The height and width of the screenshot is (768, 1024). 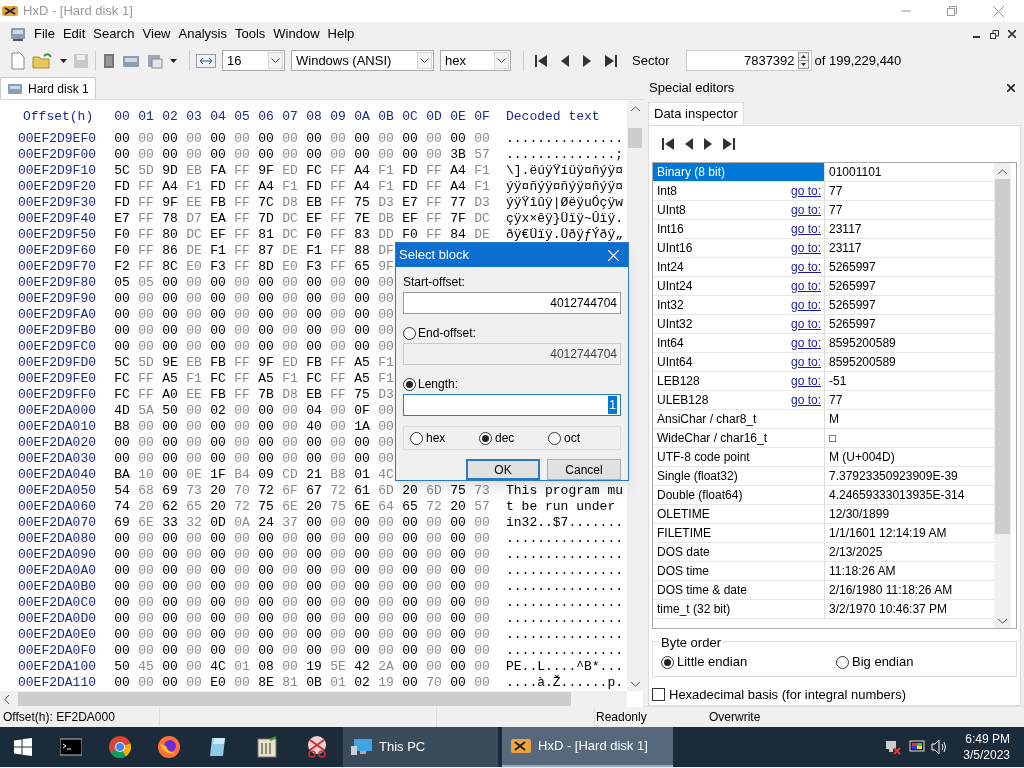 I want to click on checkbox, so click(x=658, y=695).